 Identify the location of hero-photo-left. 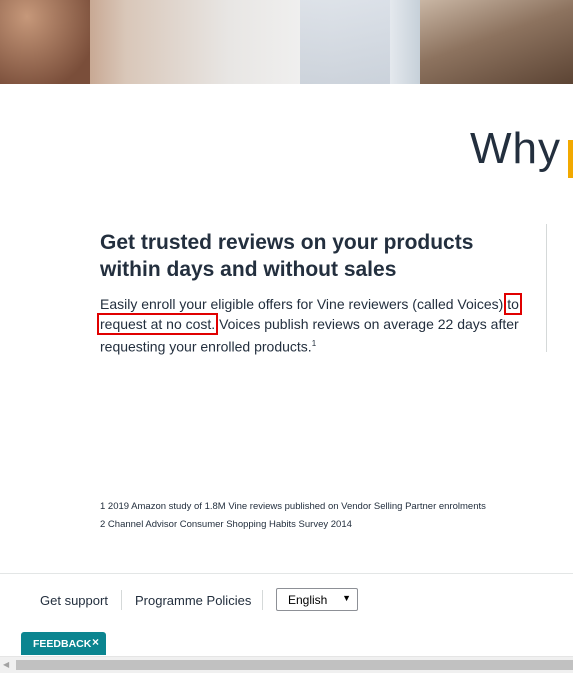
(45, 42).